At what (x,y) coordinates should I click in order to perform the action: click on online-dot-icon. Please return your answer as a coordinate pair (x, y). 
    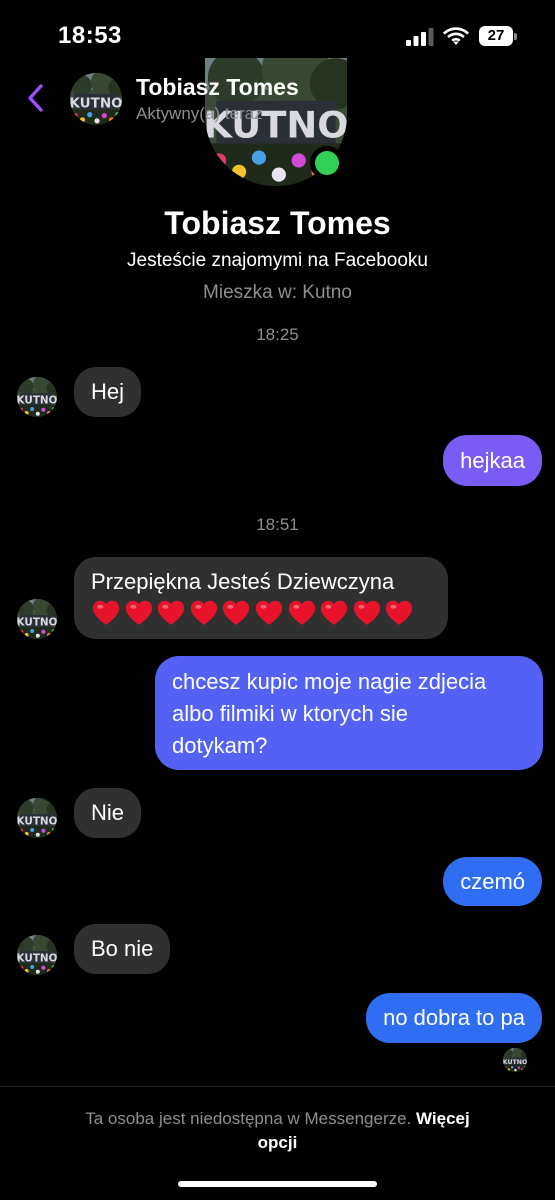
    Looking at the image, I should click on (327, 163).